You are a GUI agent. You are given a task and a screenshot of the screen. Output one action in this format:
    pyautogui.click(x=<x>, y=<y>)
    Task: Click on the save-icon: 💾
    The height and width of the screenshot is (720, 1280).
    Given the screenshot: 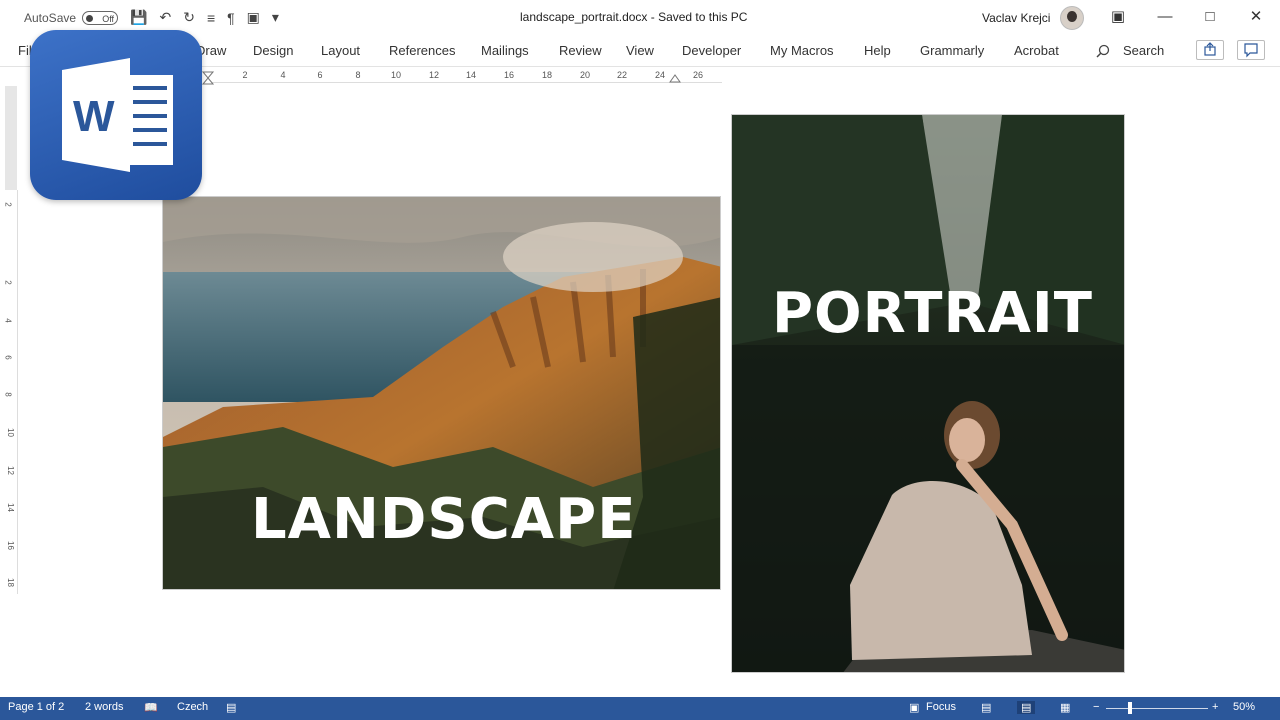 What is the action you would take?
    pyautogui.click(x=138, y=17)
    